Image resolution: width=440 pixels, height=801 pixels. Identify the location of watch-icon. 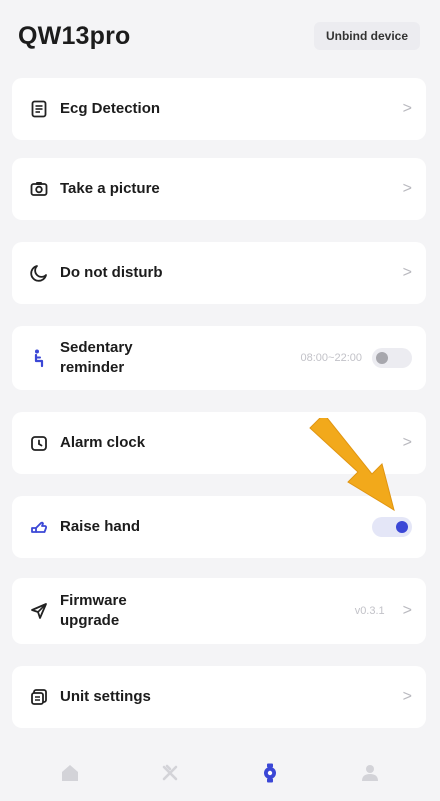
(270, 772).